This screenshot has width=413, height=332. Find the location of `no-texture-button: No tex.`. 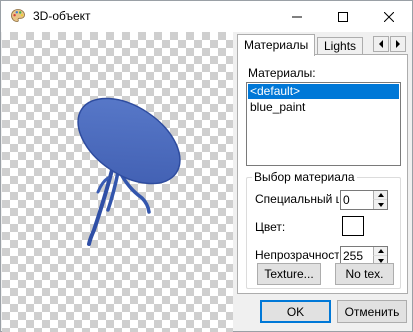

no-texture-button: No tex. is located at coordinates (364, 274).